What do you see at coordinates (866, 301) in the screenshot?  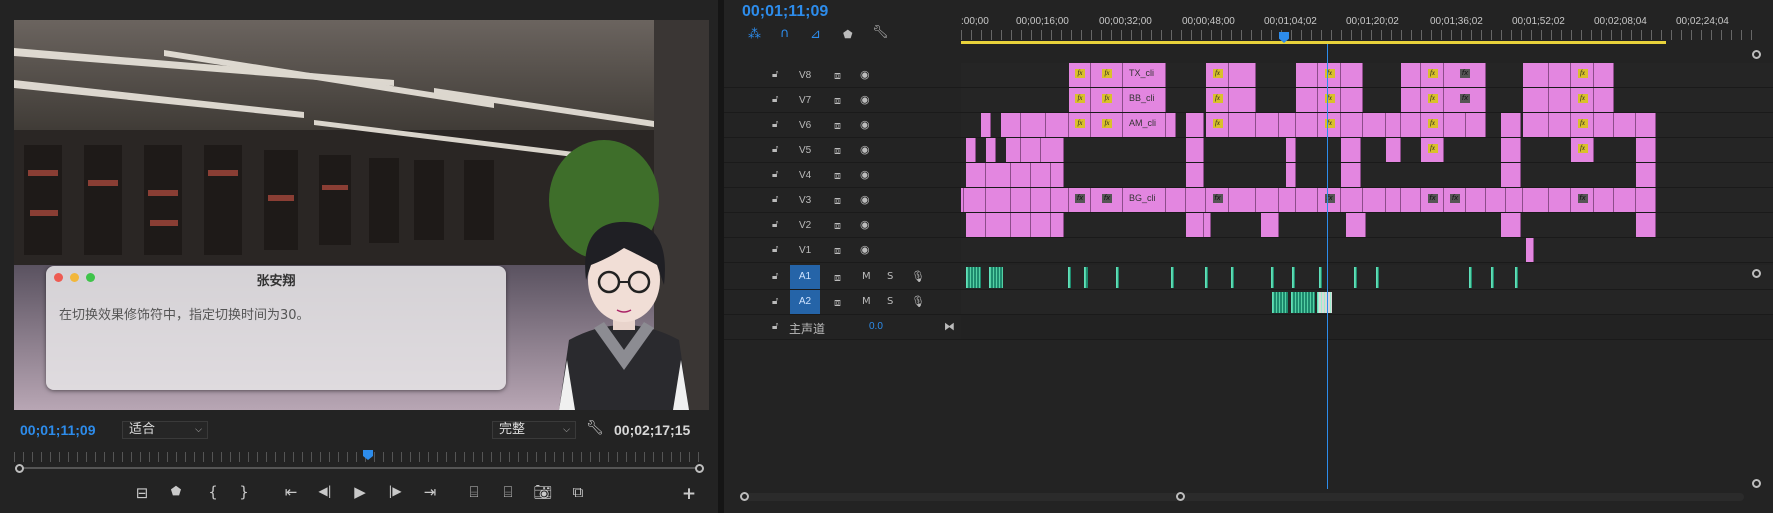 I see `mute-button: M` at bounding box center [866, 301].